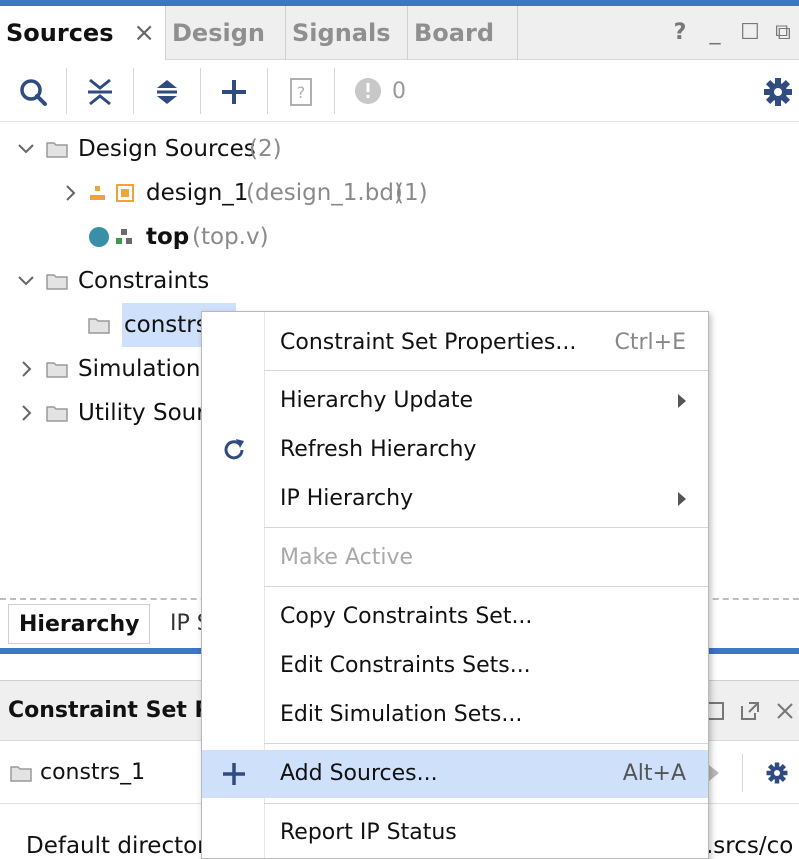 The width and height of the screenshot is (799, 859). I want to click on tree-item-design-1: design_1 (design_1.bd) (1), so click(399, 193).